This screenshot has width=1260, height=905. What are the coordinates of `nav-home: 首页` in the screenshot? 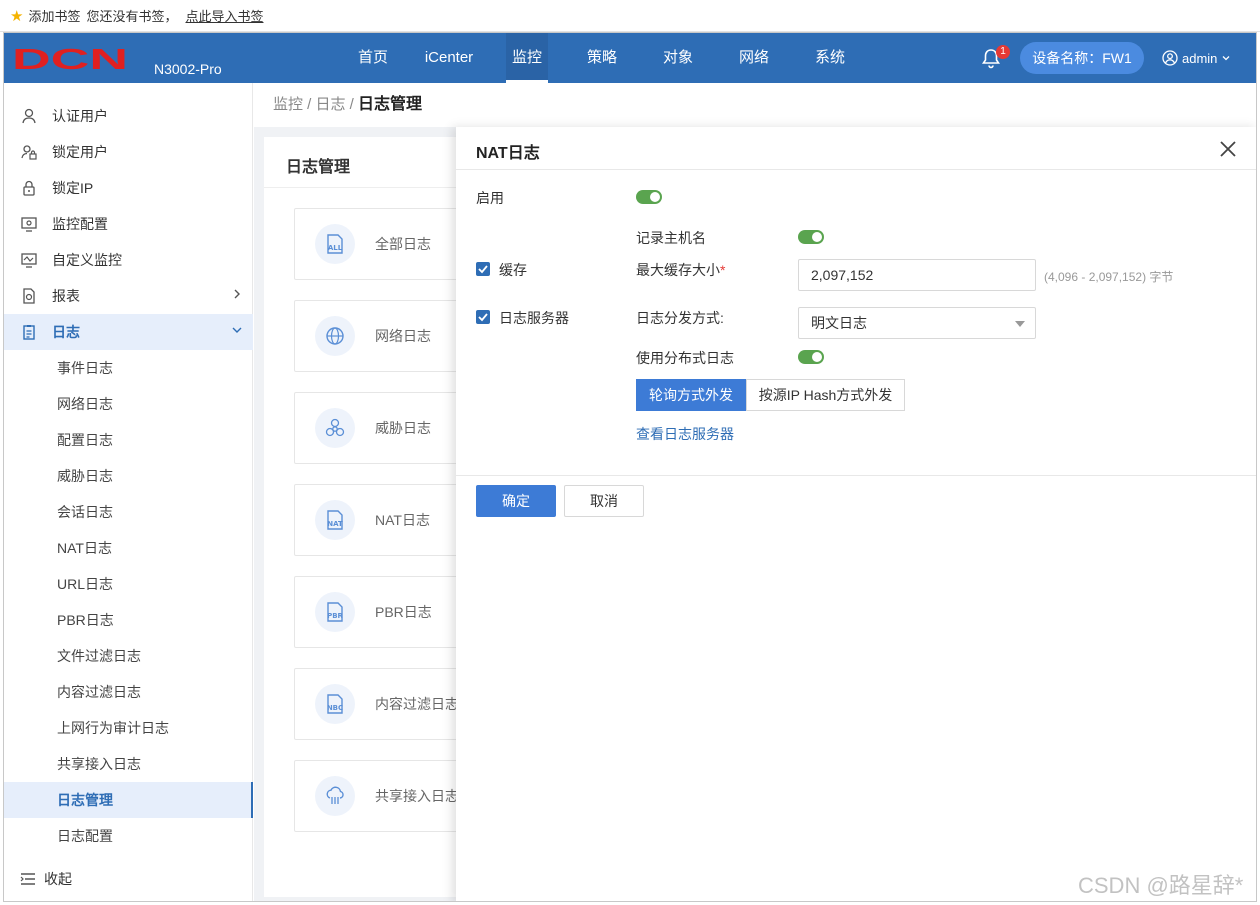 It's located at (373, 58).